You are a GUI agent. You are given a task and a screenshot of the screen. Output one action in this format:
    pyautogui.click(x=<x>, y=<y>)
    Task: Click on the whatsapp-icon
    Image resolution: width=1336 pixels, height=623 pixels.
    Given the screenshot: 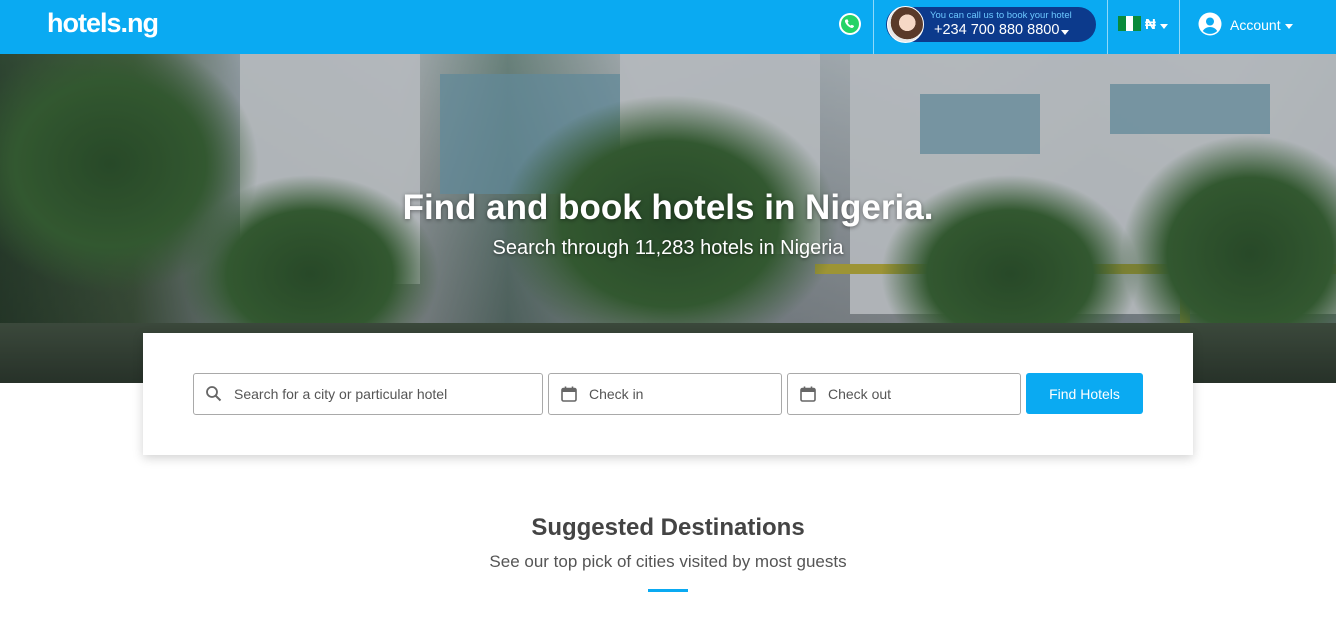 What is the action you would take?
    pyautogui.click(x=850, y=24)
    